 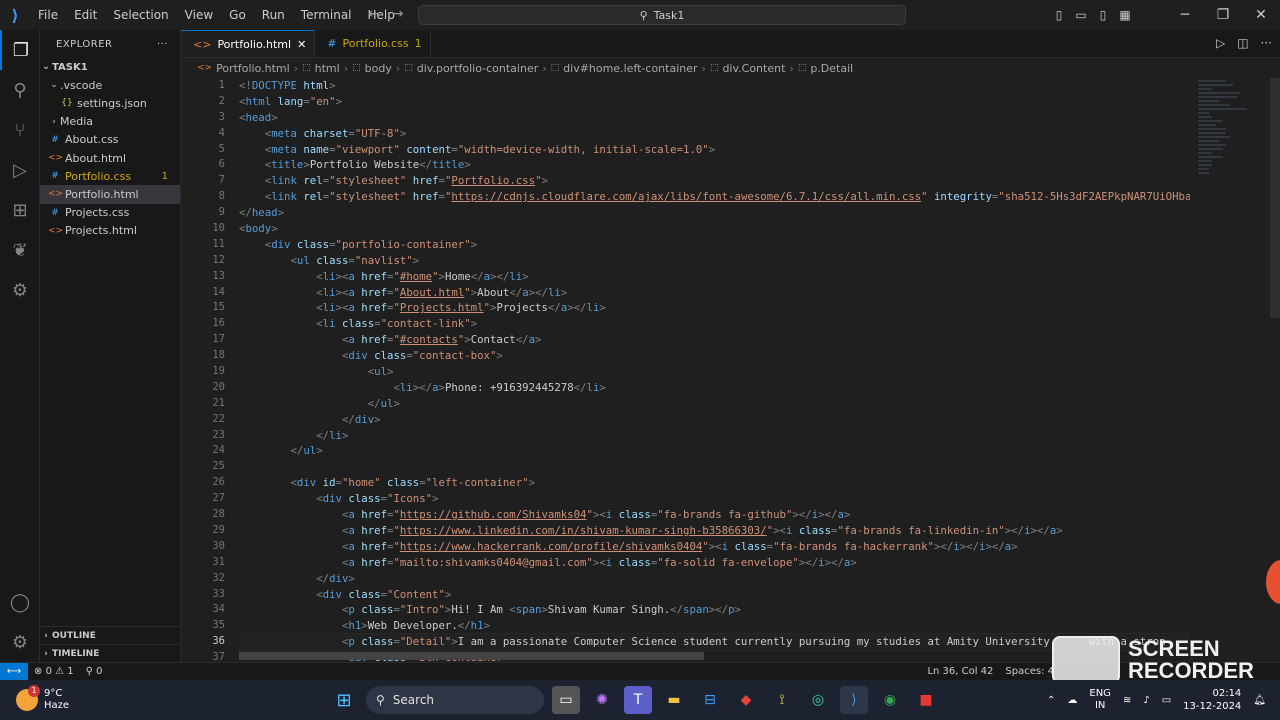 I want to click on close-tab-icon: ✕, so click(x=301, y=44).